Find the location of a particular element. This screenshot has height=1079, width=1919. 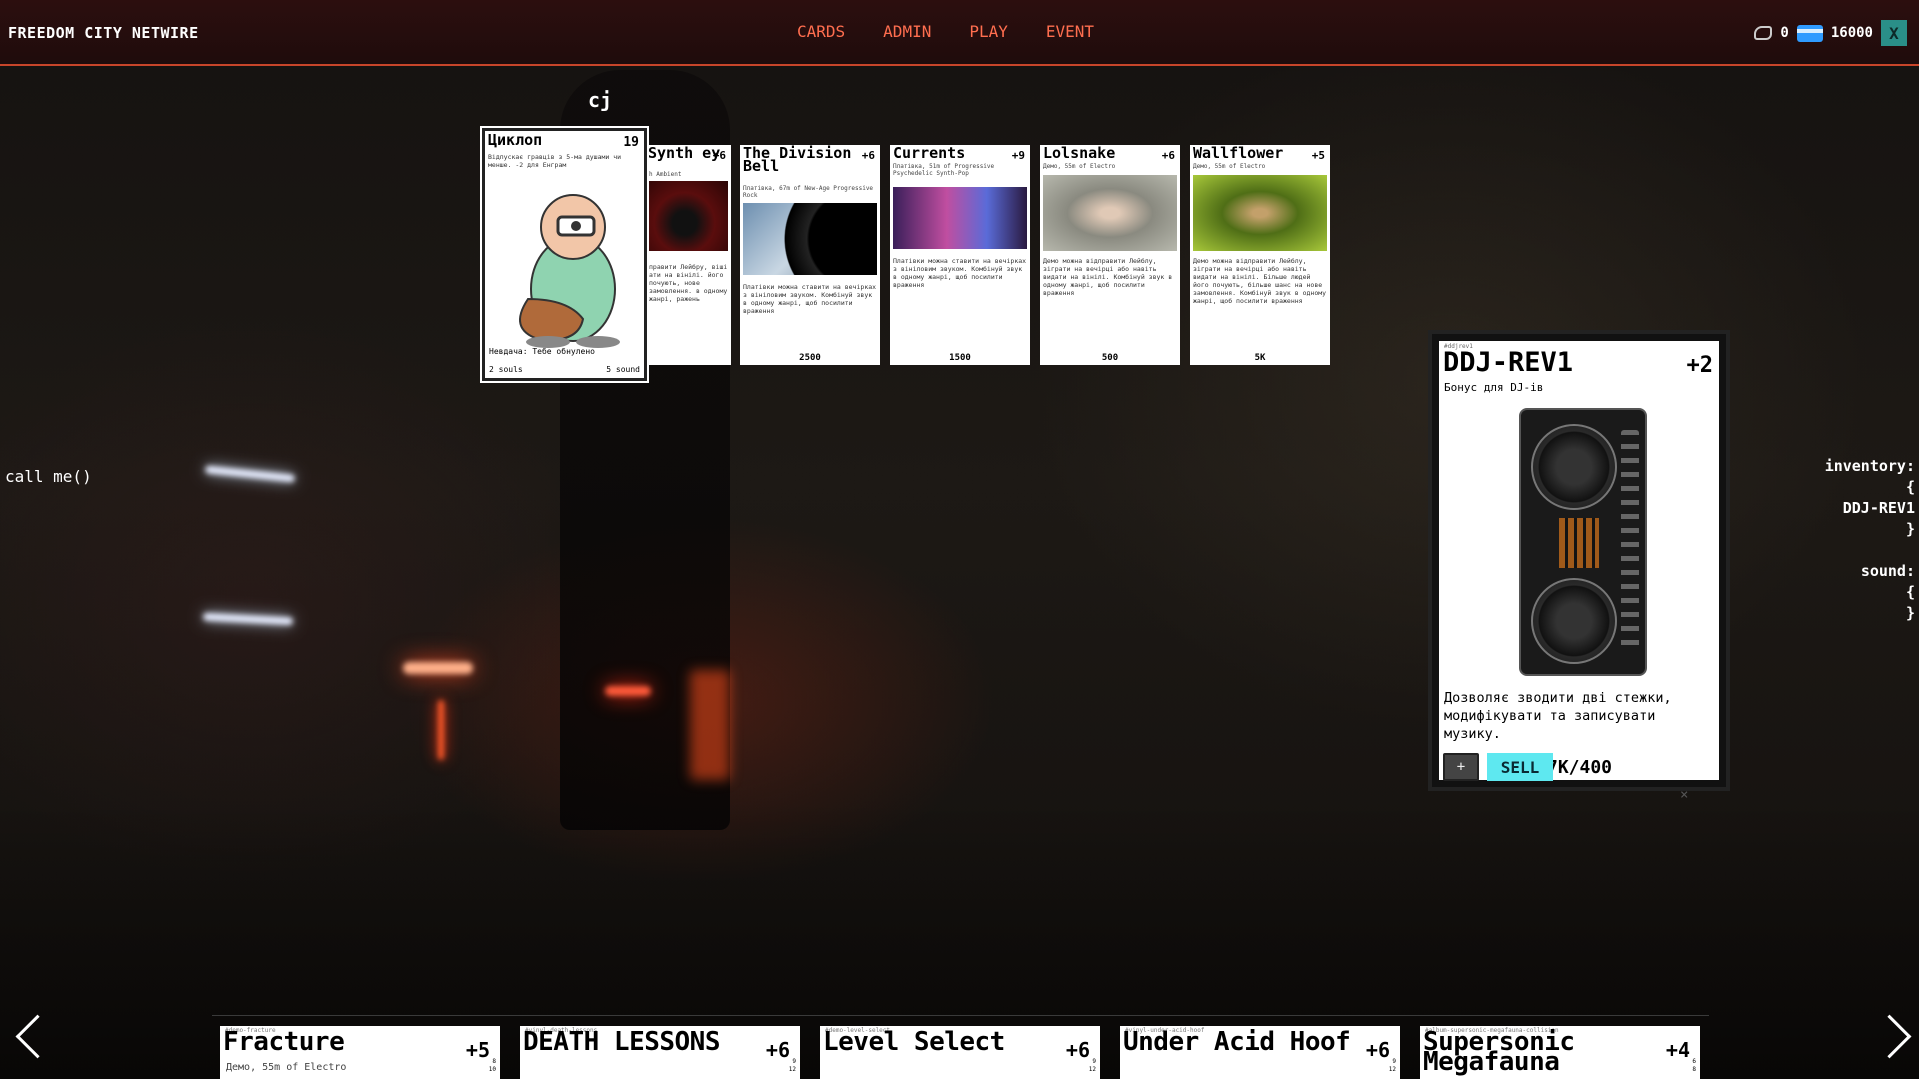

cyclops-art is located at coordinates (569, 271).